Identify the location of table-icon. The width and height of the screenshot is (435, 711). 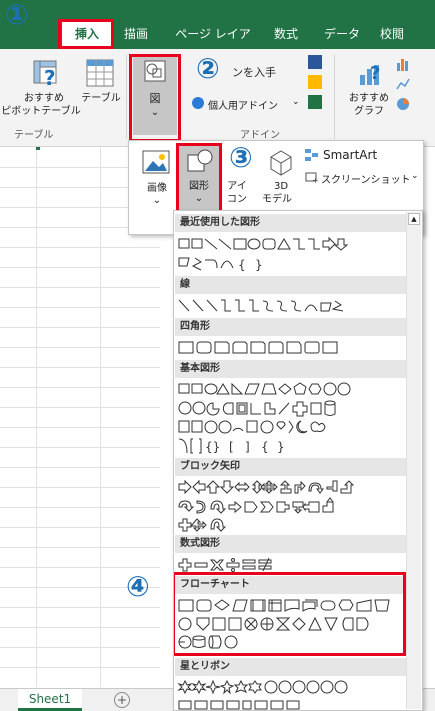
(100, 73).